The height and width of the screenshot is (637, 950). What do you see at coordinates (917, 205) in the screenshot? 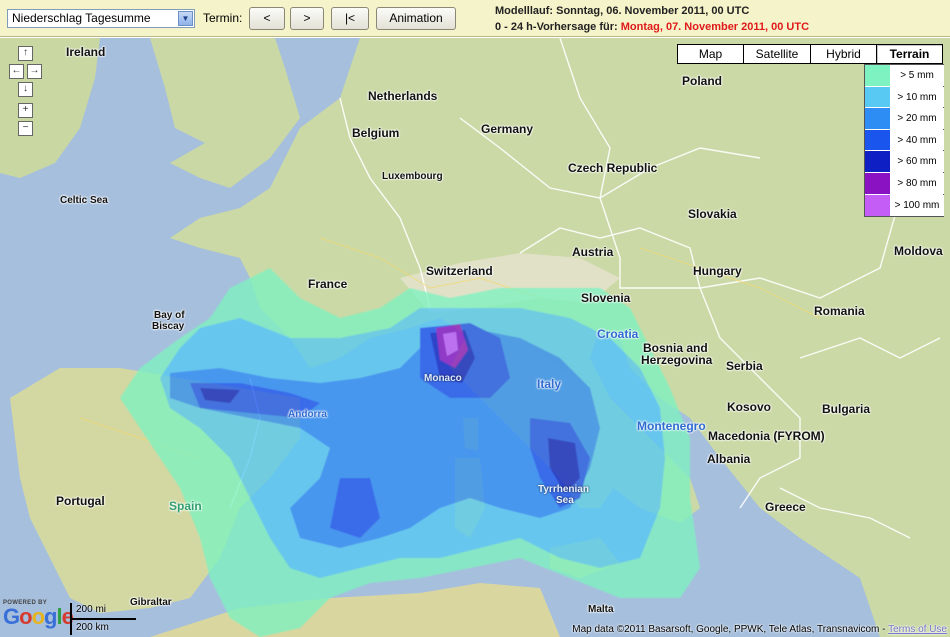
I see `legend-label: > 100 mm` at bounding box center [917, 205].